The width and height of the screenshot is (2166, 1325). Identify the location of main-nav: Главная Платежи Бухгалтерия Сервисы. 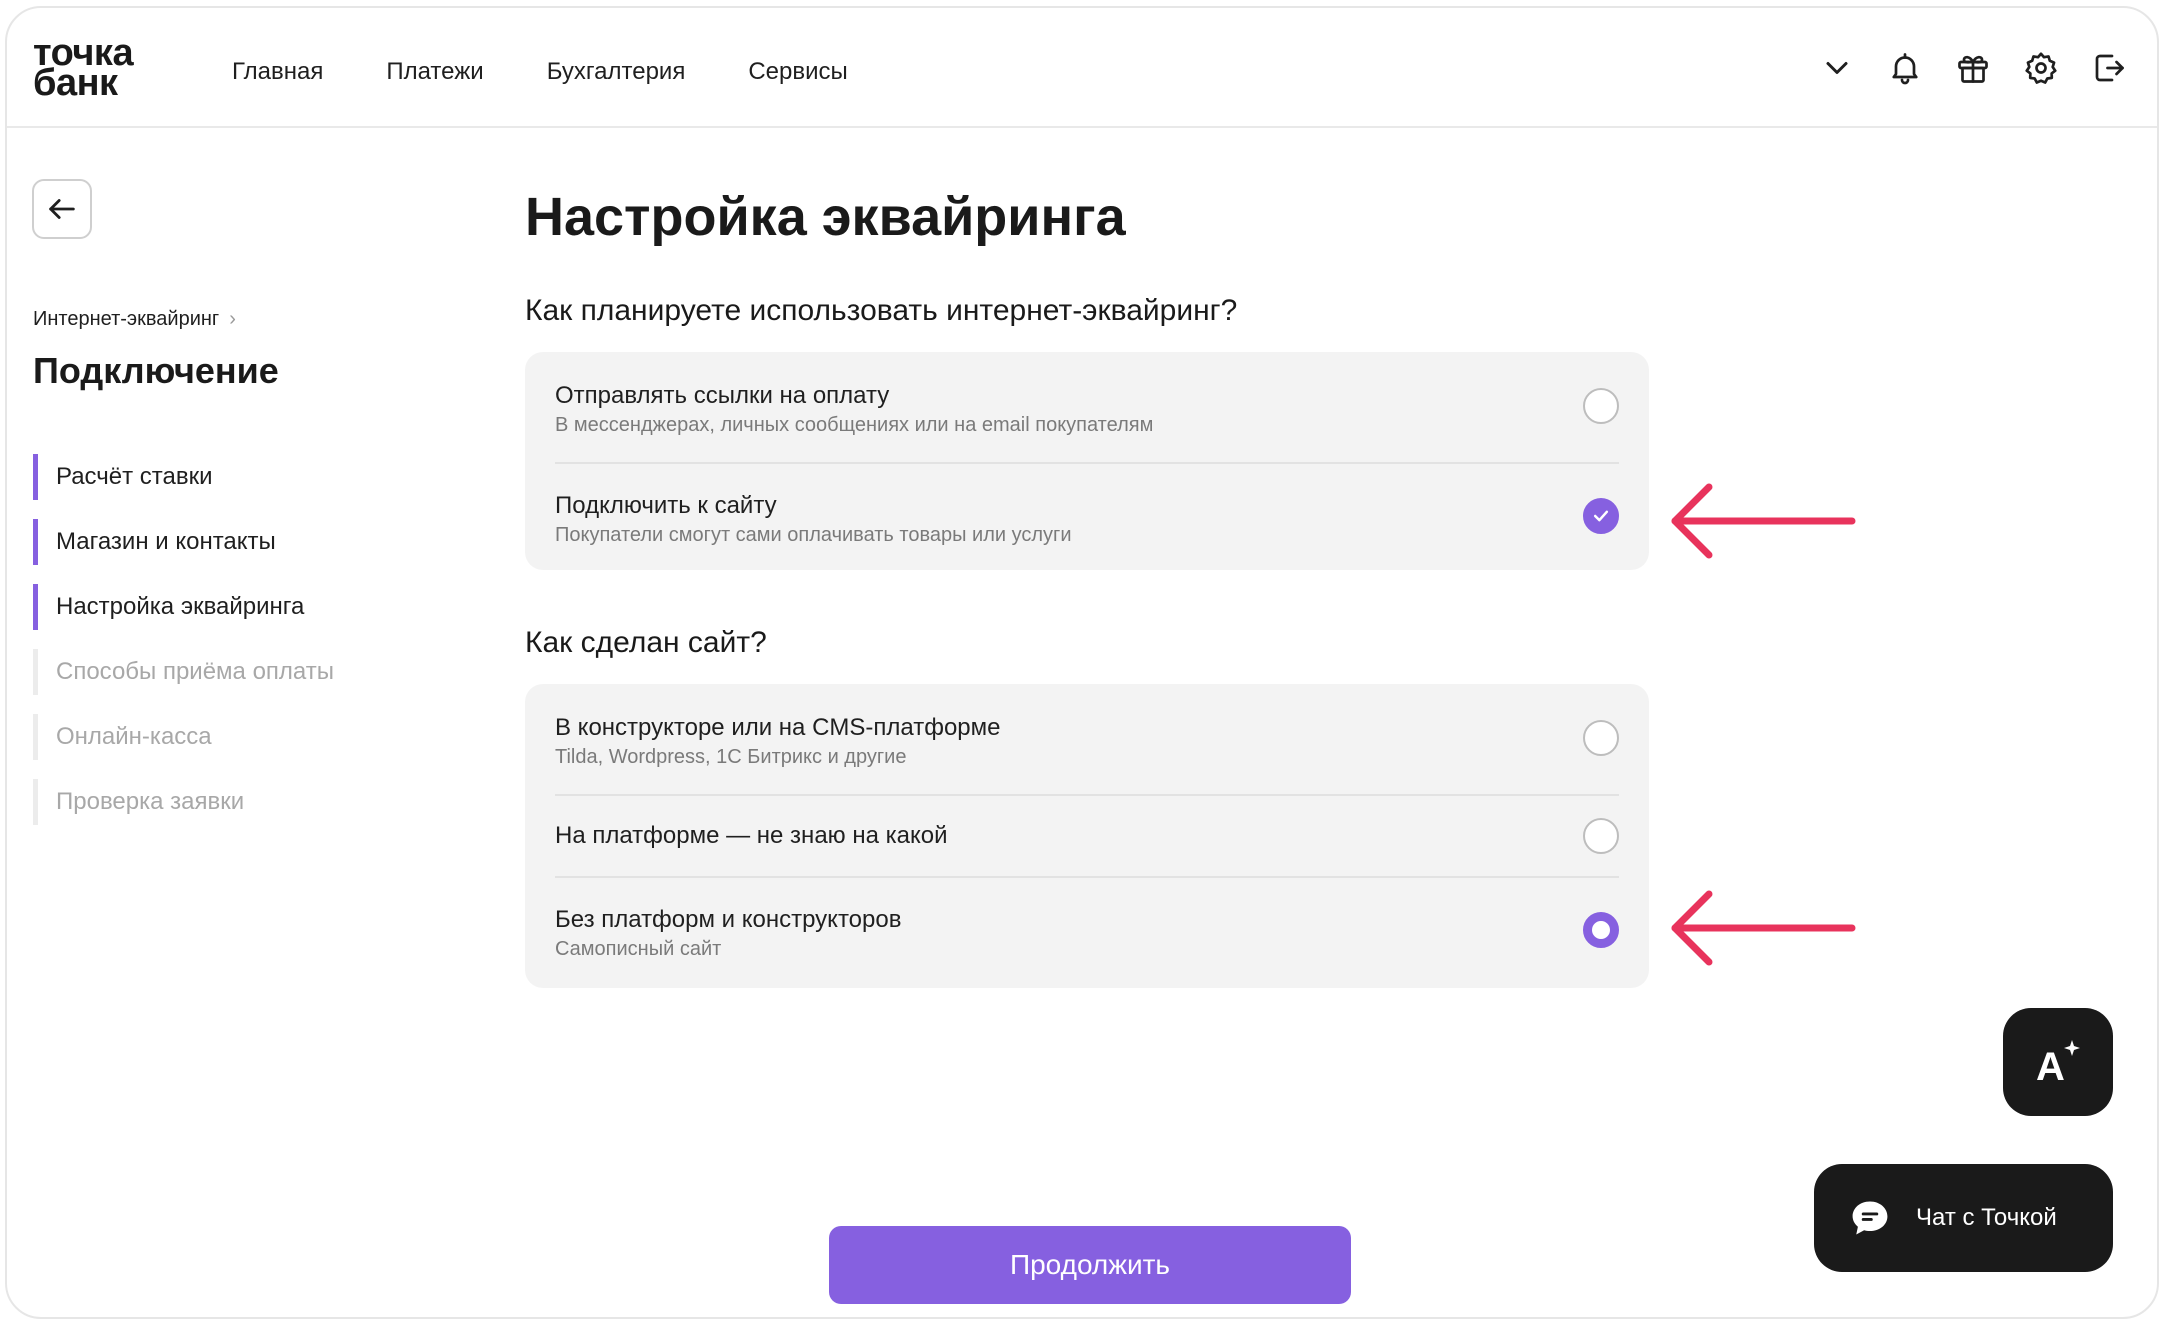
(571, 72).